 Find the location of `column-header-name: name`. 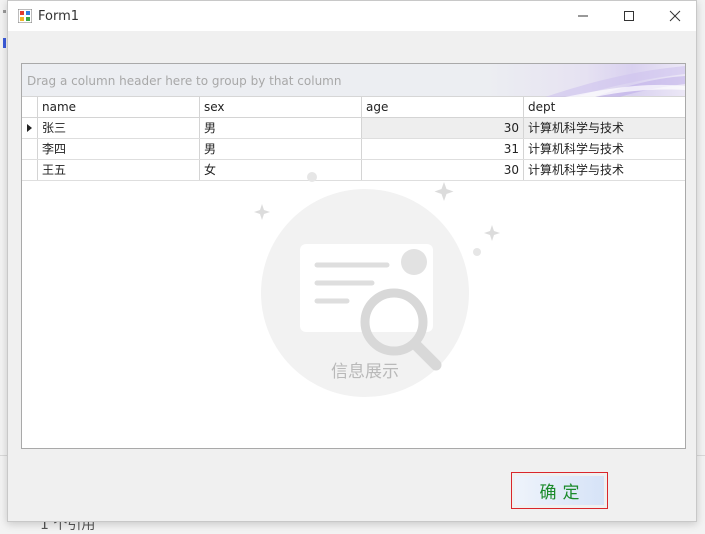

column-header-name: name is located at coordinates (119, 107).